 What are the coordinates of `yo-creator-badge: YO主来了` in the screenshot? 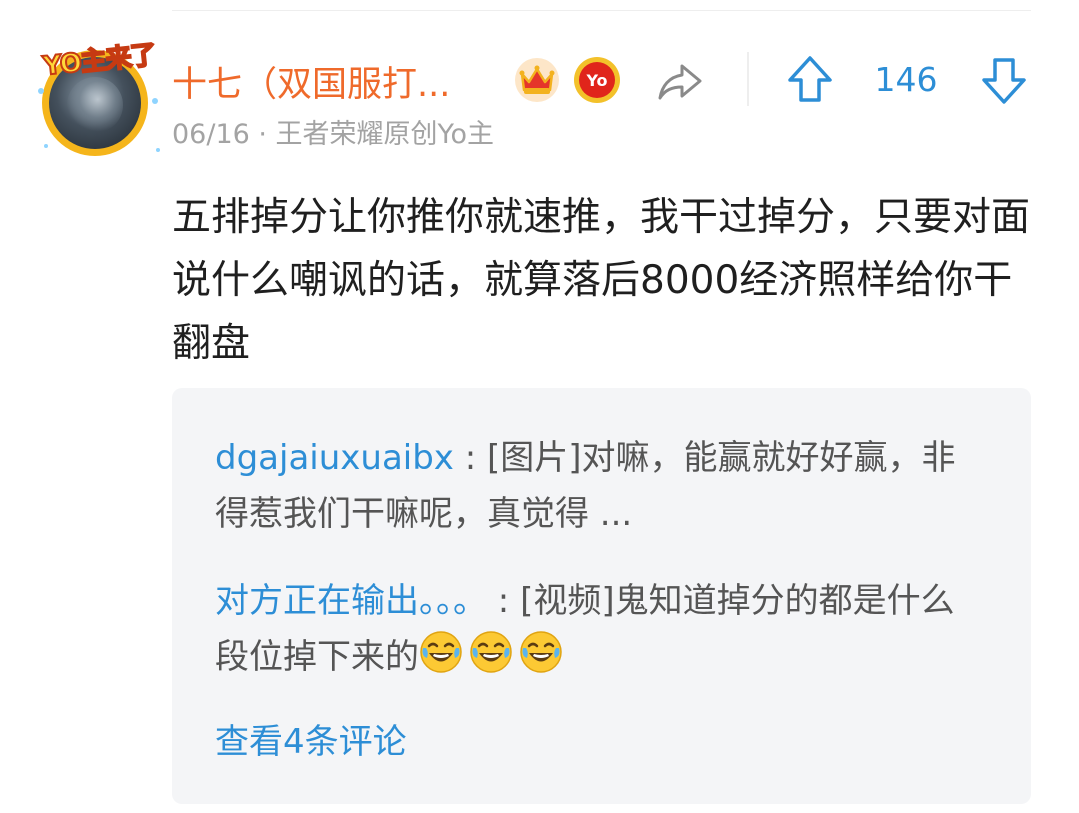 It's located at (99, 59).